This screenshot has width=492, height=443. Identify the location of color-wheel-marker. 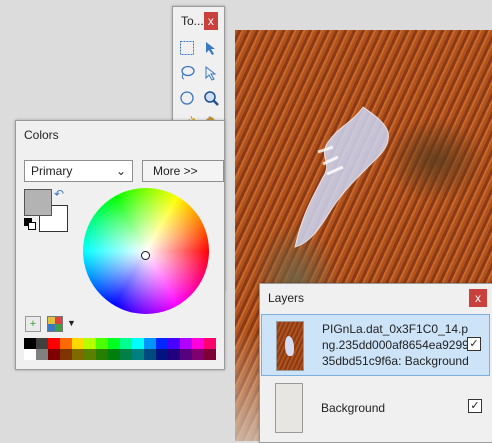
(145, 255).